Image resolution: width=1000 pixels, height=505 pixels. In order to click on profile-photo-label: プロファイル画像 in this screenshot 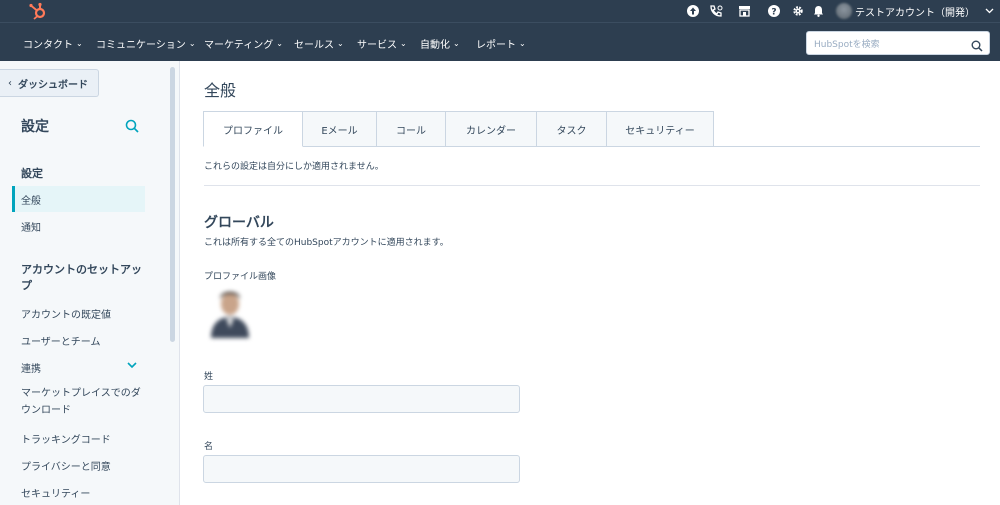, I will do `click(240, 277)`.